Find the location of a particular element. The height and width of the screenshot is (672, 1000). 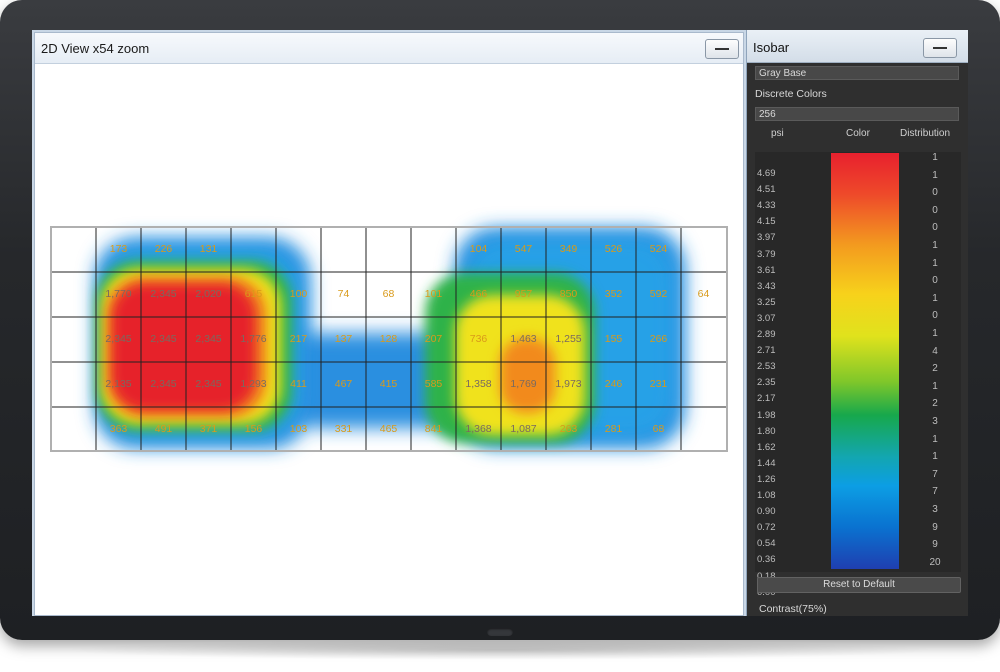

minimize-icon is located at coordinates (940, 48).